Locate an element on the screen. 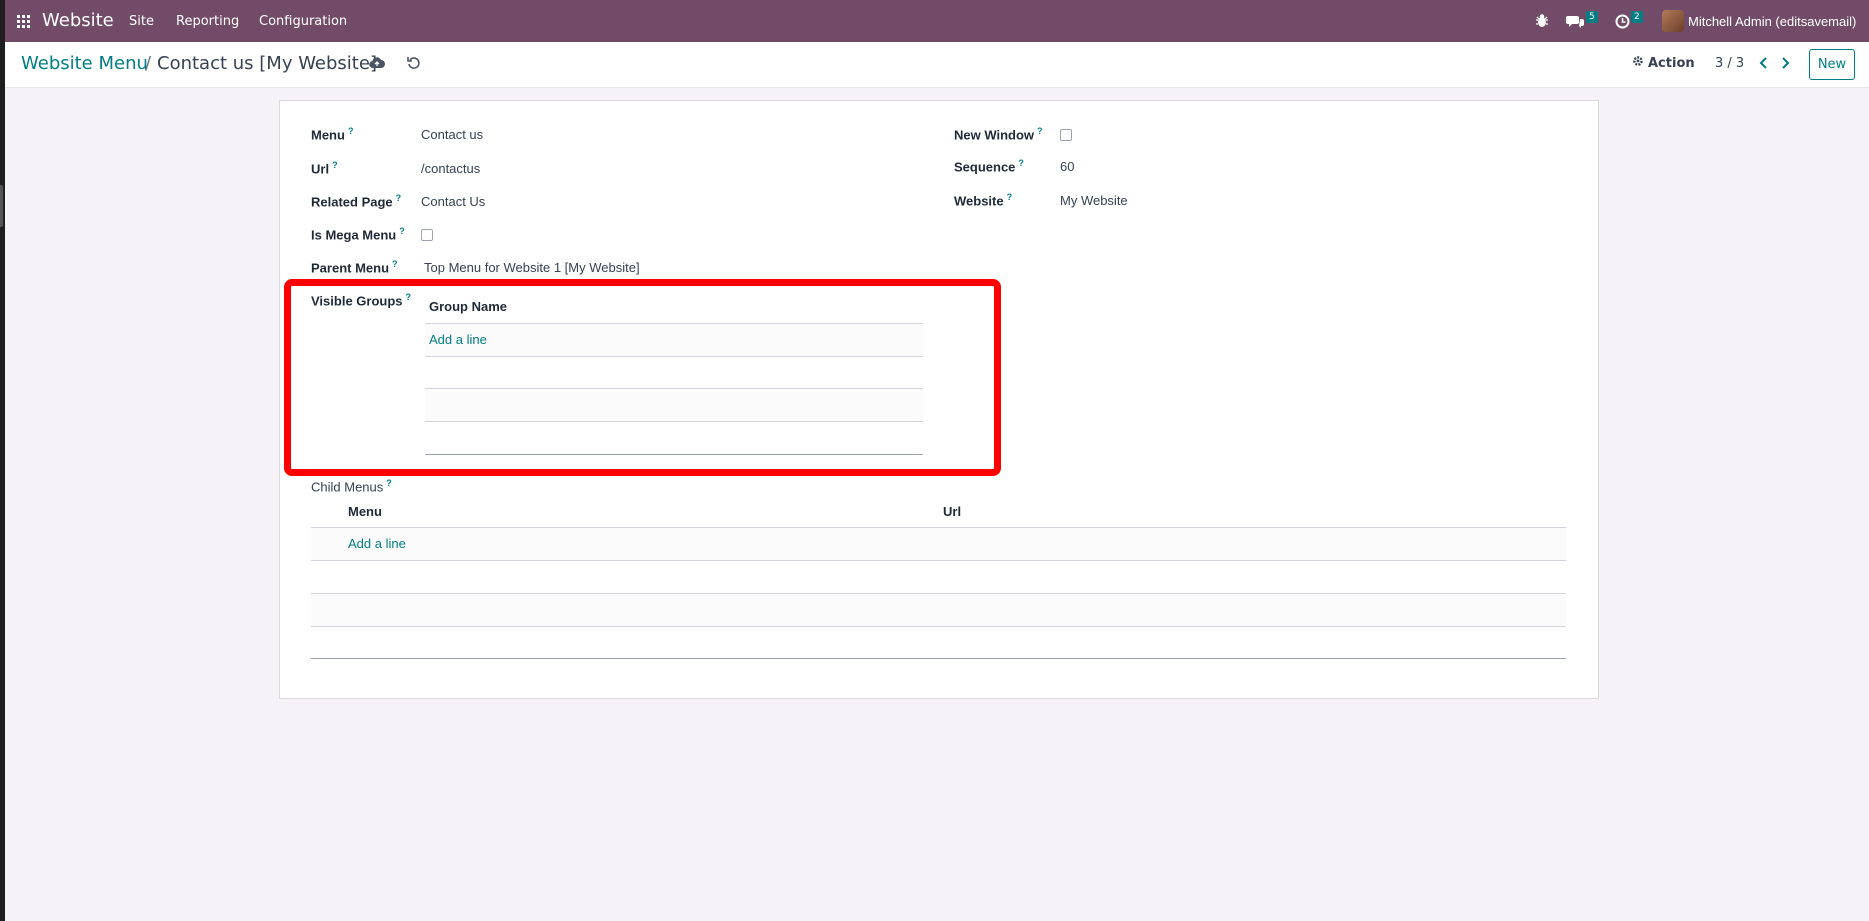  messages-icon is located at coordinates (1575, 21).